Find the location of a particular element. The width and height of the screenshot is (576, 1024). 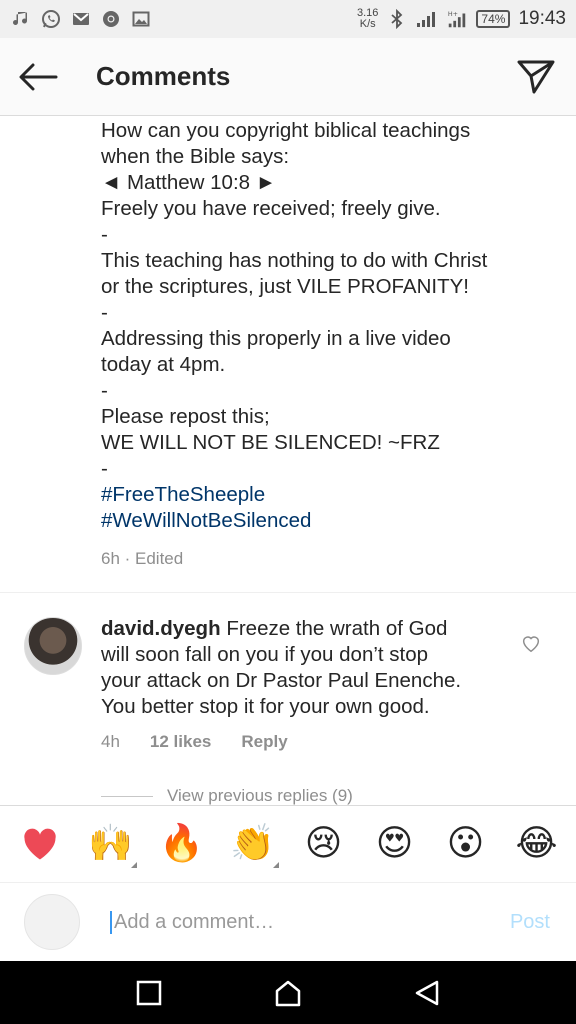

back-nav-button is located at coordinates (427, 993).